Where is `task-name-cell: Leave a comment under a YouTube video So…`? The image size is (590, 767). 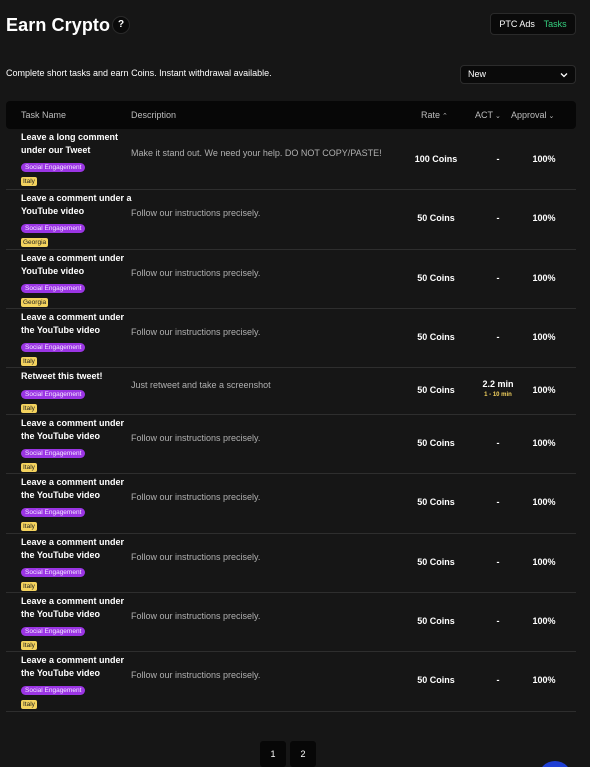 task-name-cell: Leave a comment under a YouTube video So… is located at coordinates (77, 219).